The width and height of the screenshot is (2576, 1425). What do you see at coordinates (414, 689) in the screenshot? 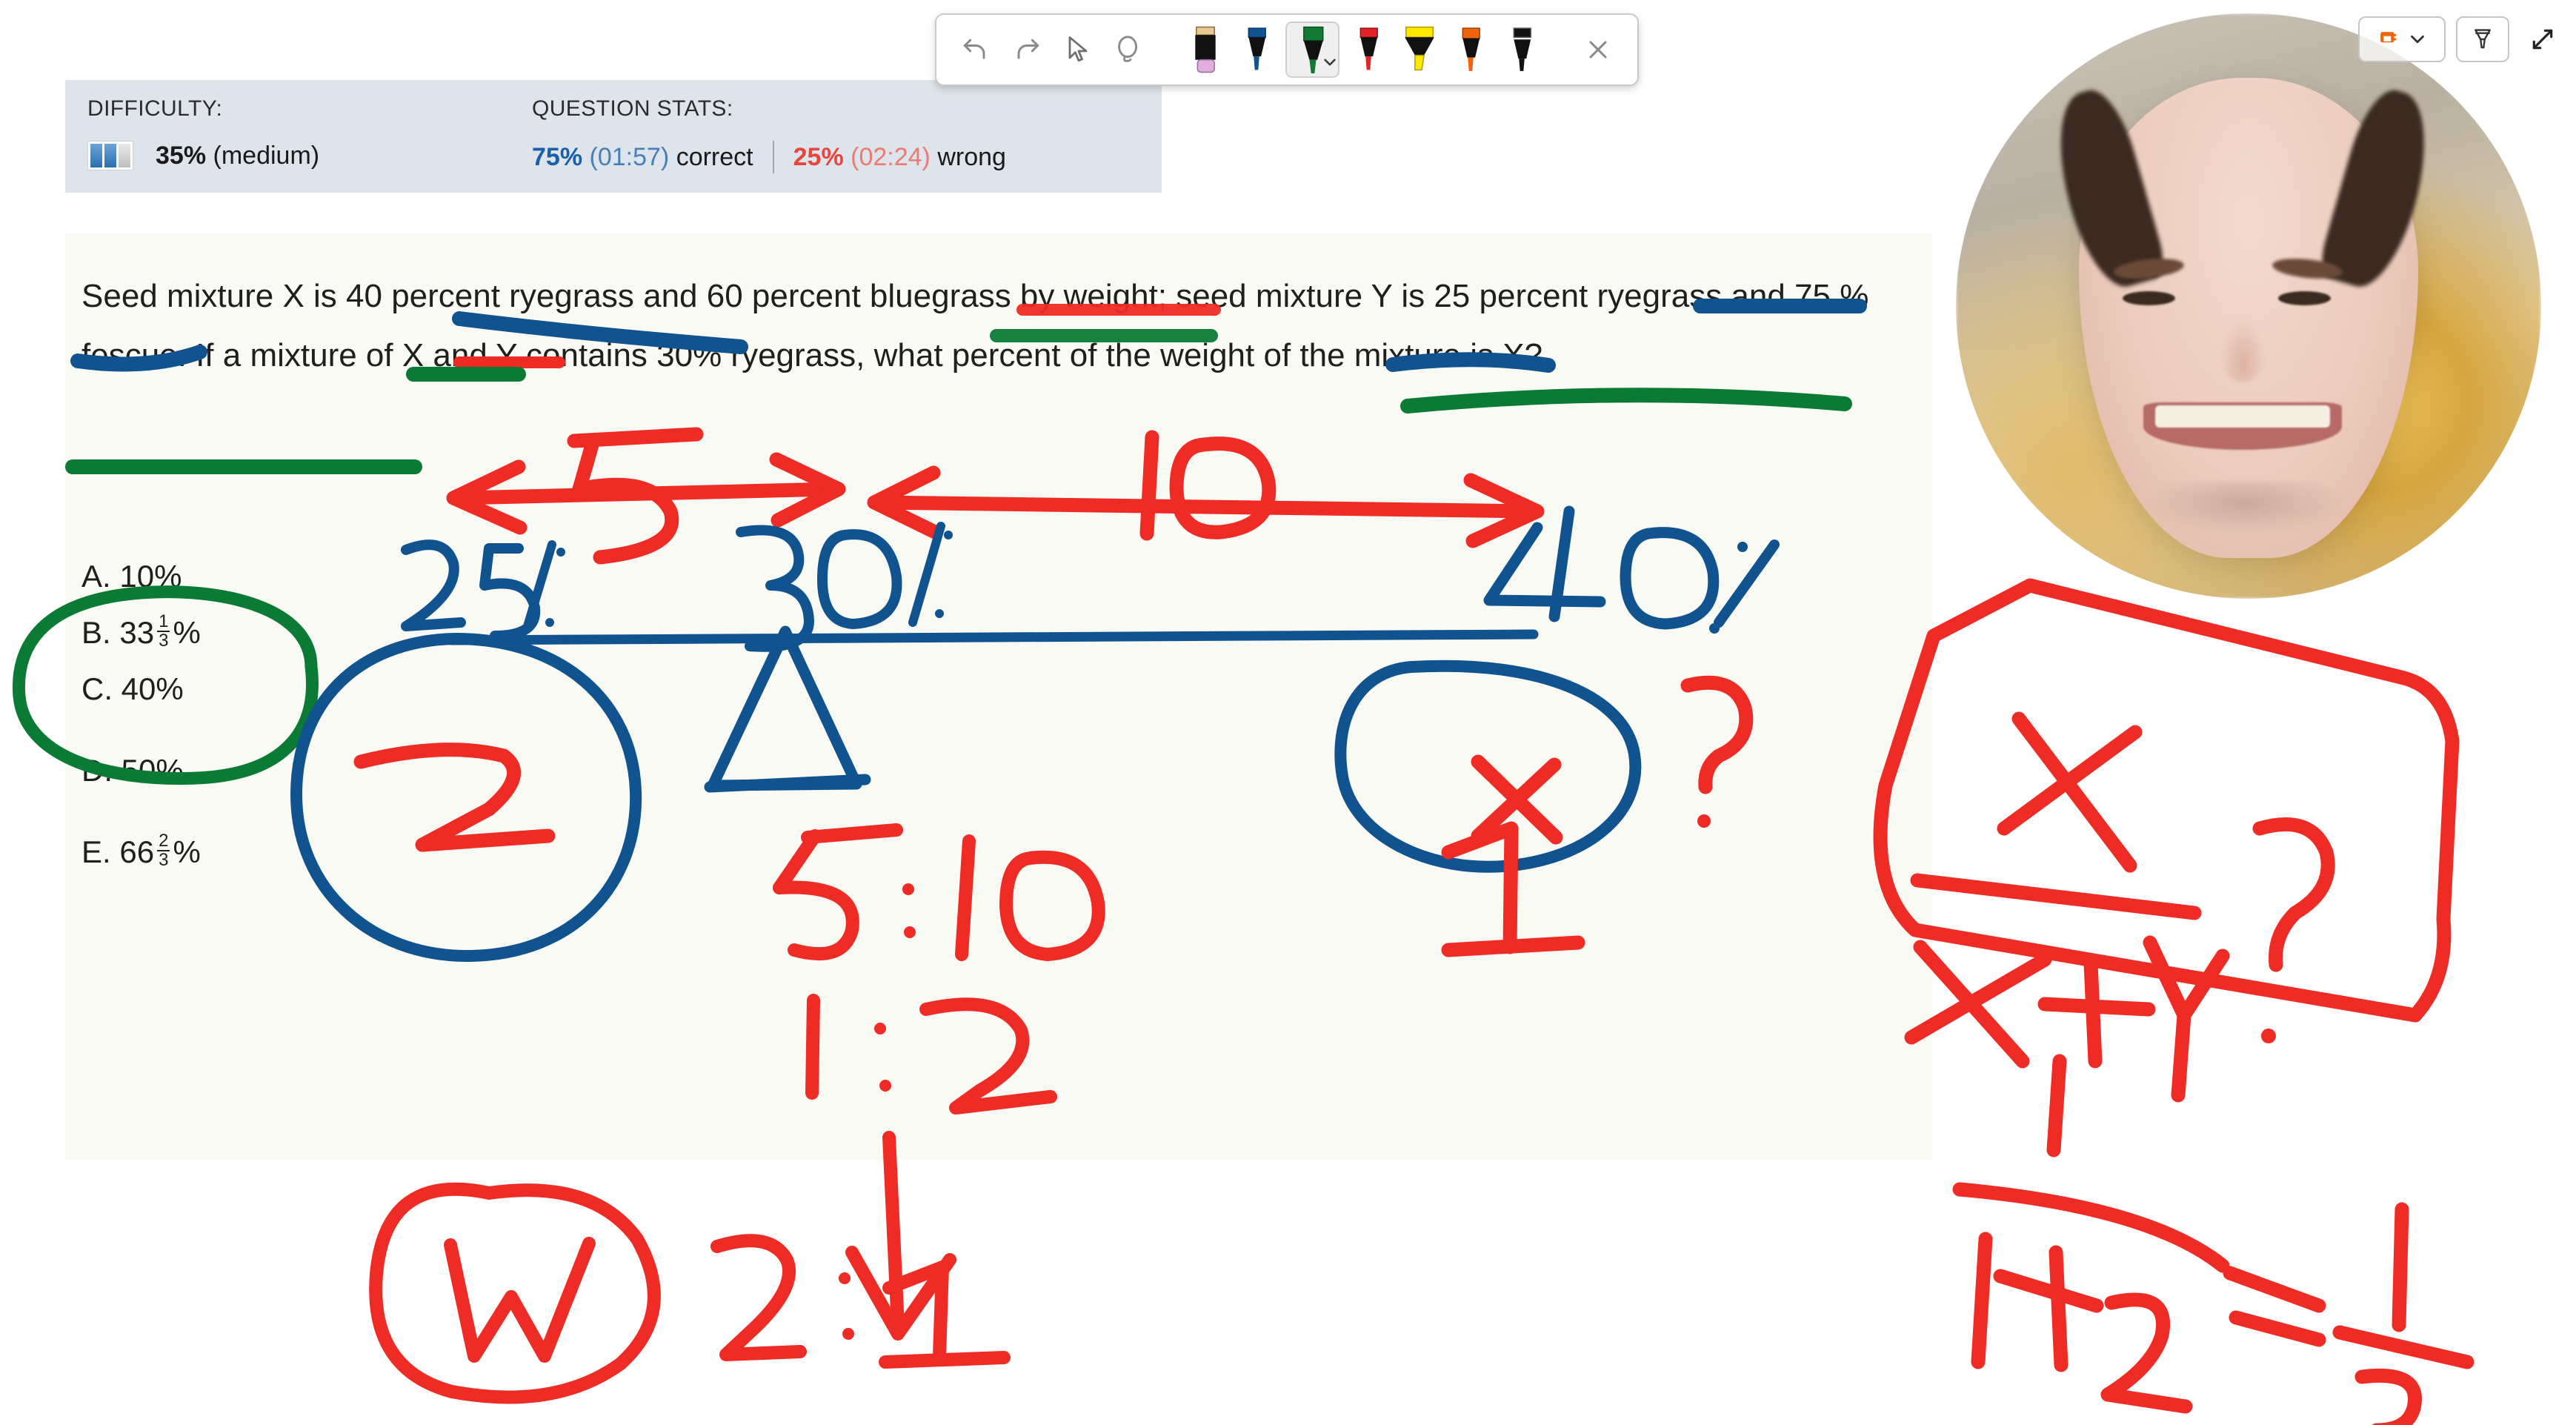
I see `choice-c: C. 40%` at bounding box center [414, 689].